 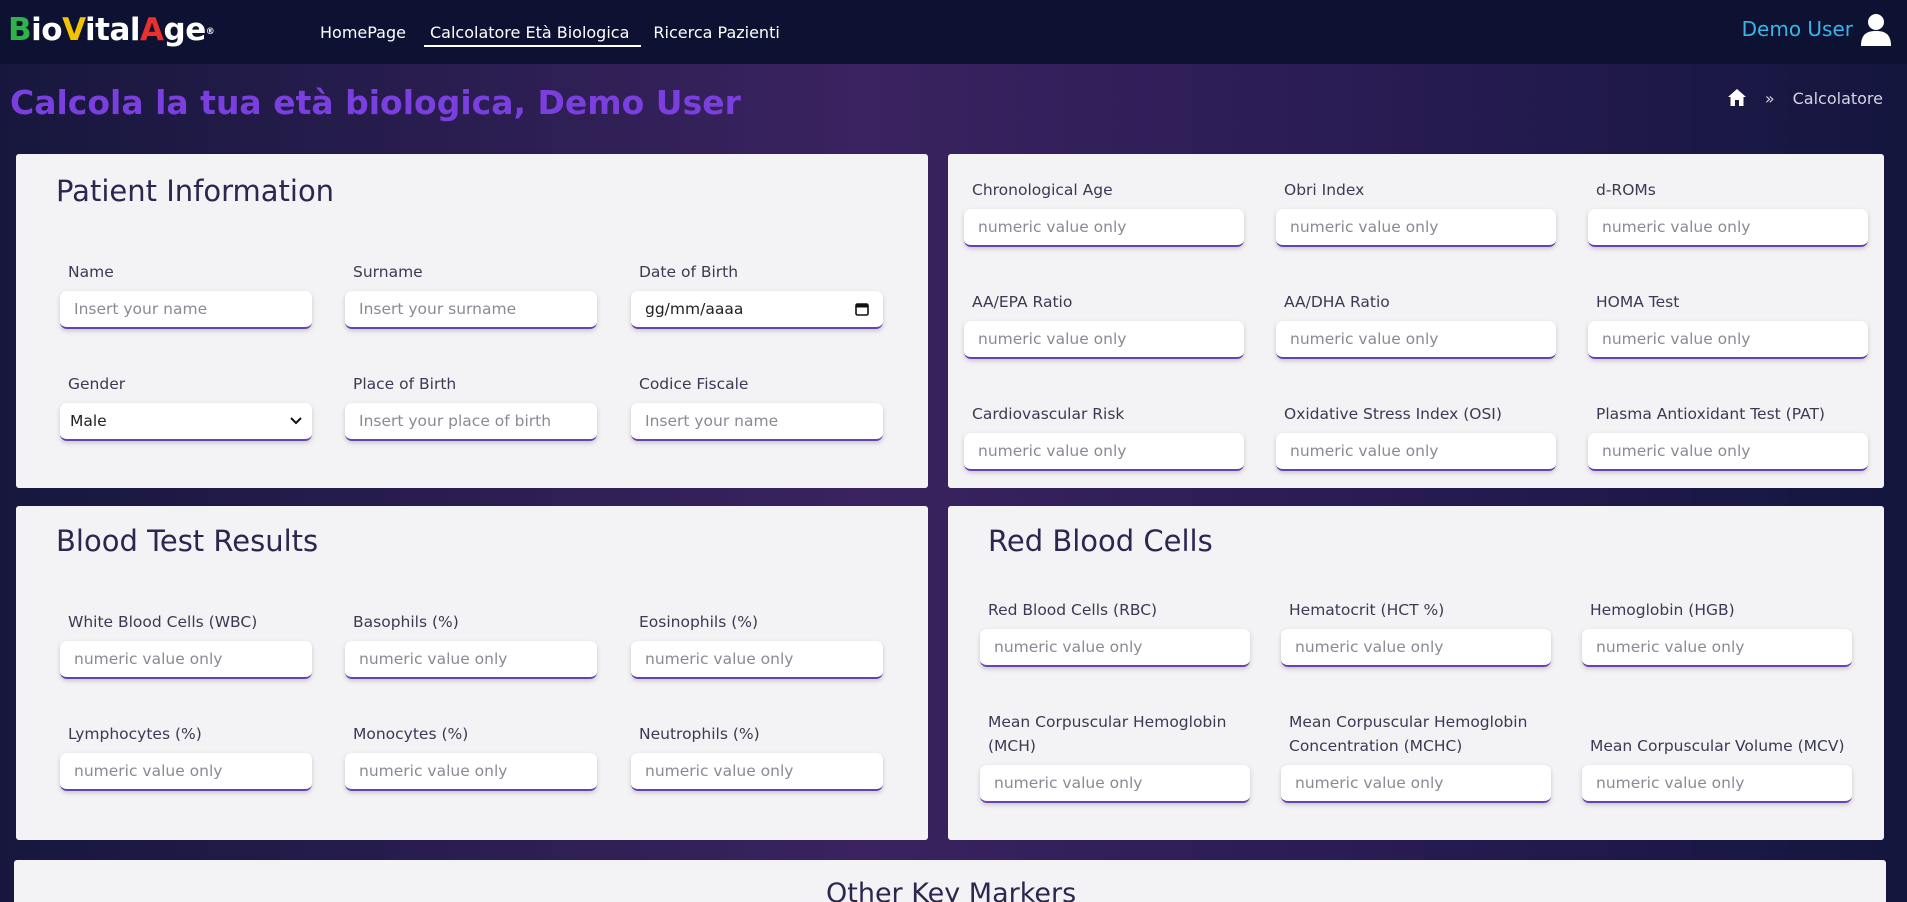 I want to click on mch-input, so click(x=1115, y=784).